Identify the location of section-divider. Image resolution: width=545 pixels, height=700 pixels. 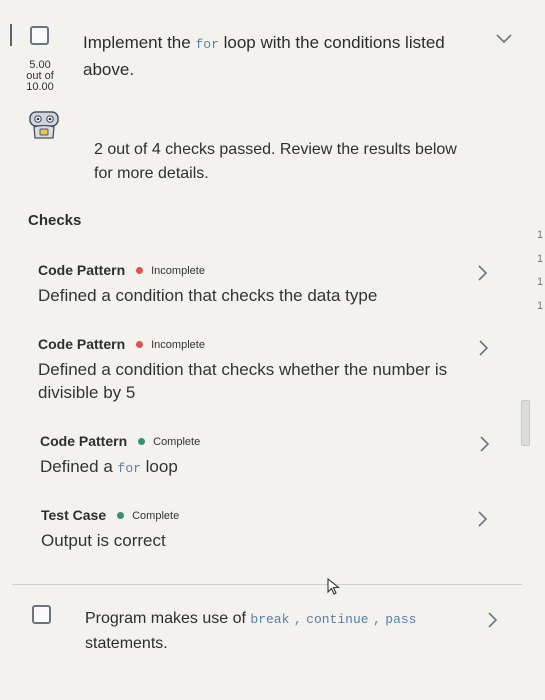
(267, 584).